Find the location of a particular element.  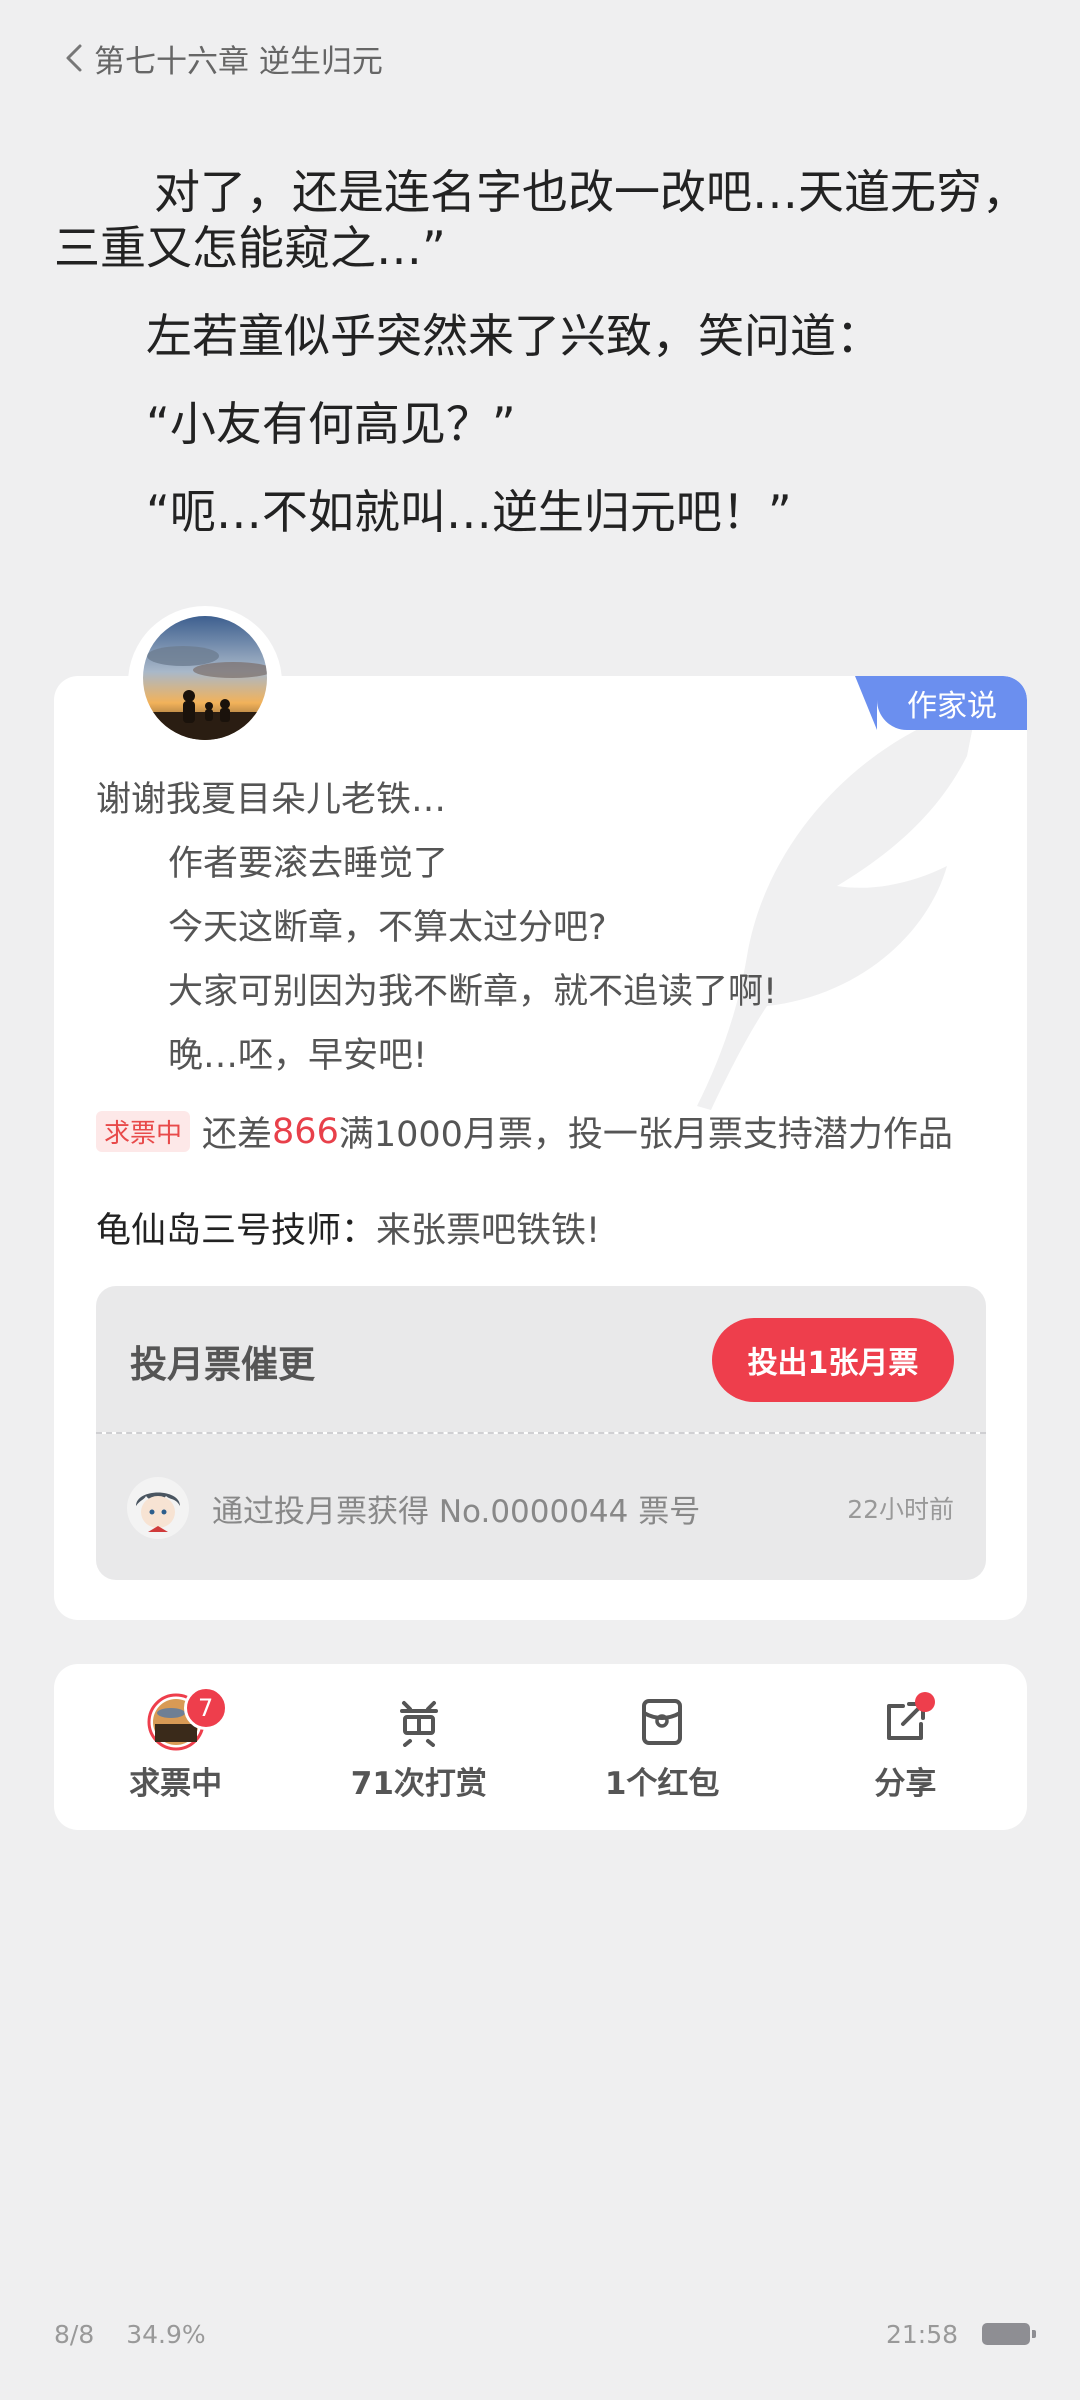

share-action: 分享 is located at coordinates (905, 1747).